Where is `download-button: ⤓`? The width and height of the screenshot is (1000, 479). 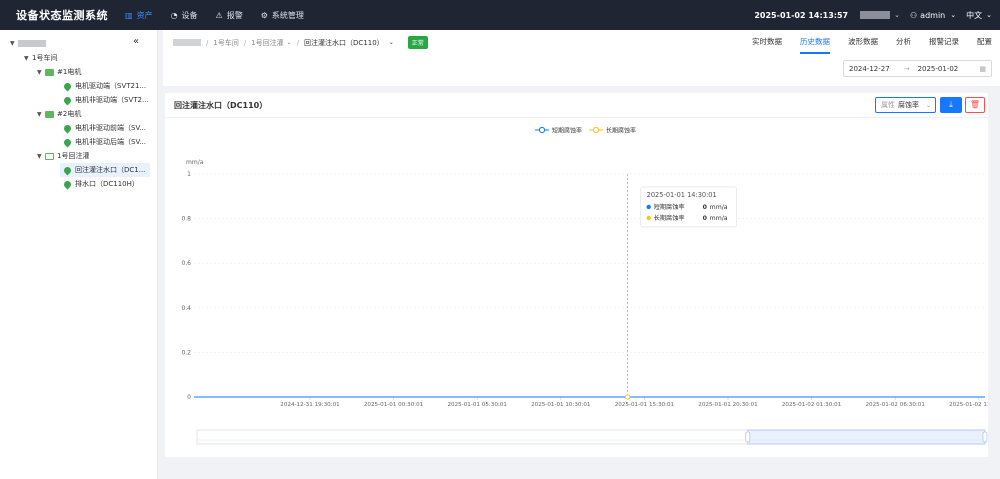 download-button: ⤓ is located at coordinates (951, 105).